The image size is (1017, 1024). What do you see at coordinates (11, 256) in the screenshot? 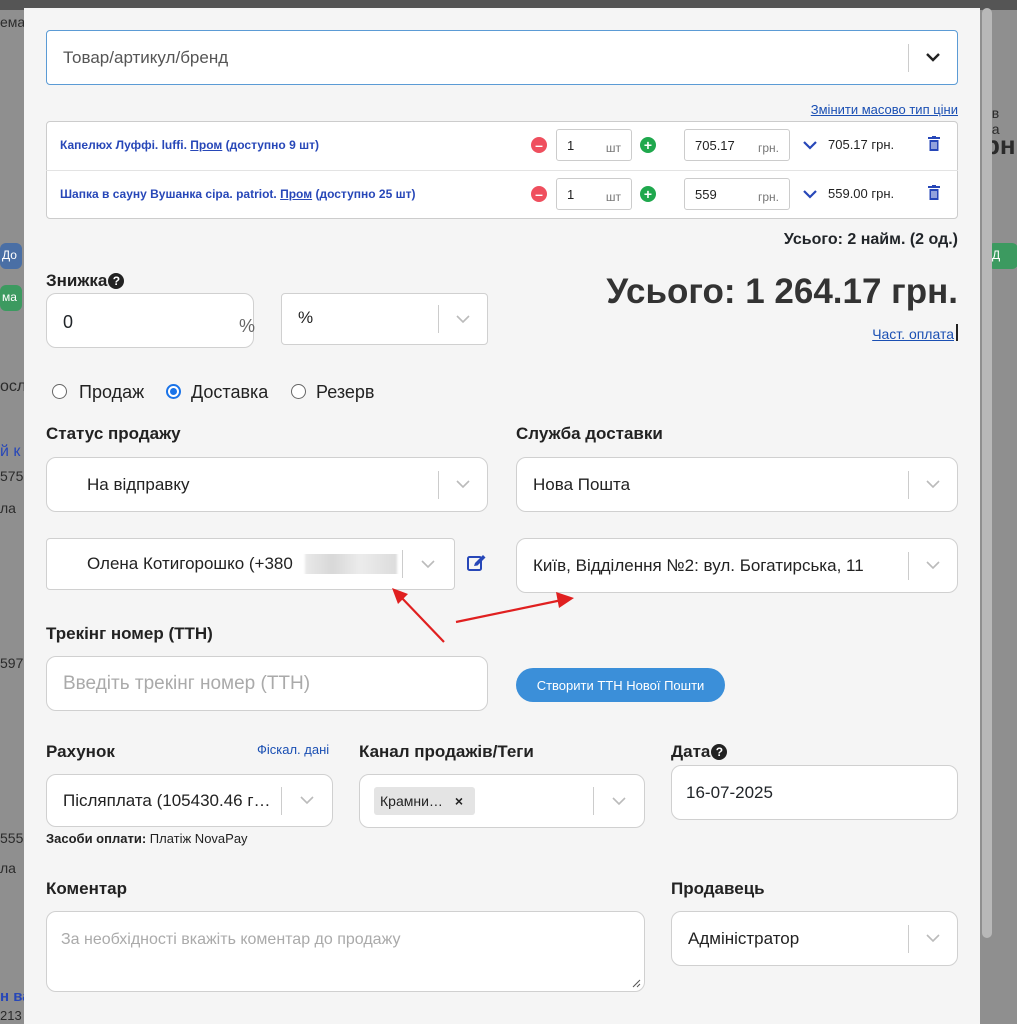
I see `background-badge: До` at bounding box center [11, 256].